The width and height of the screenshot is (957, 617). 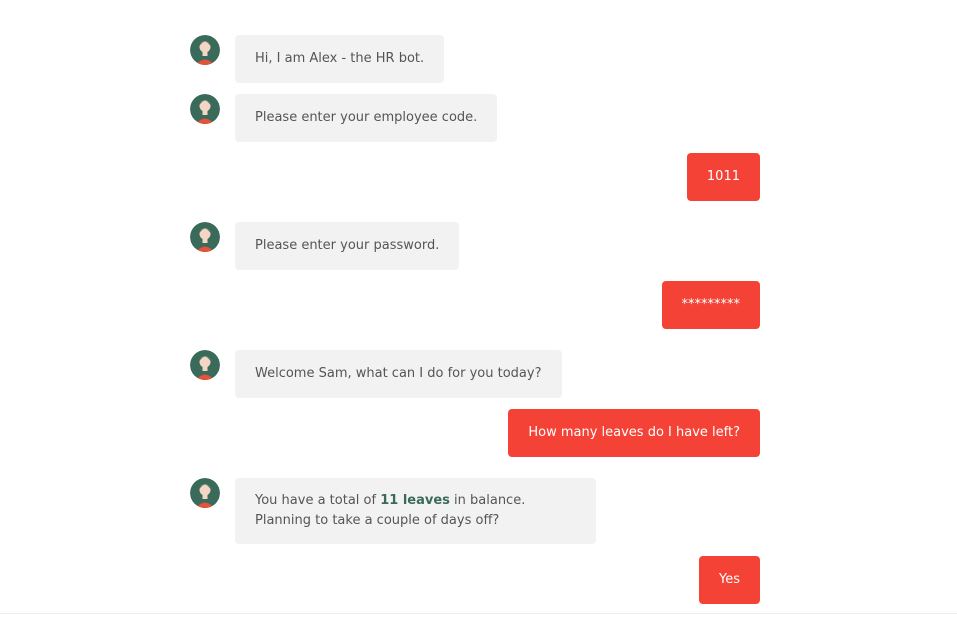 I want to click on message-text: 1011, so click(x=723, y=176).